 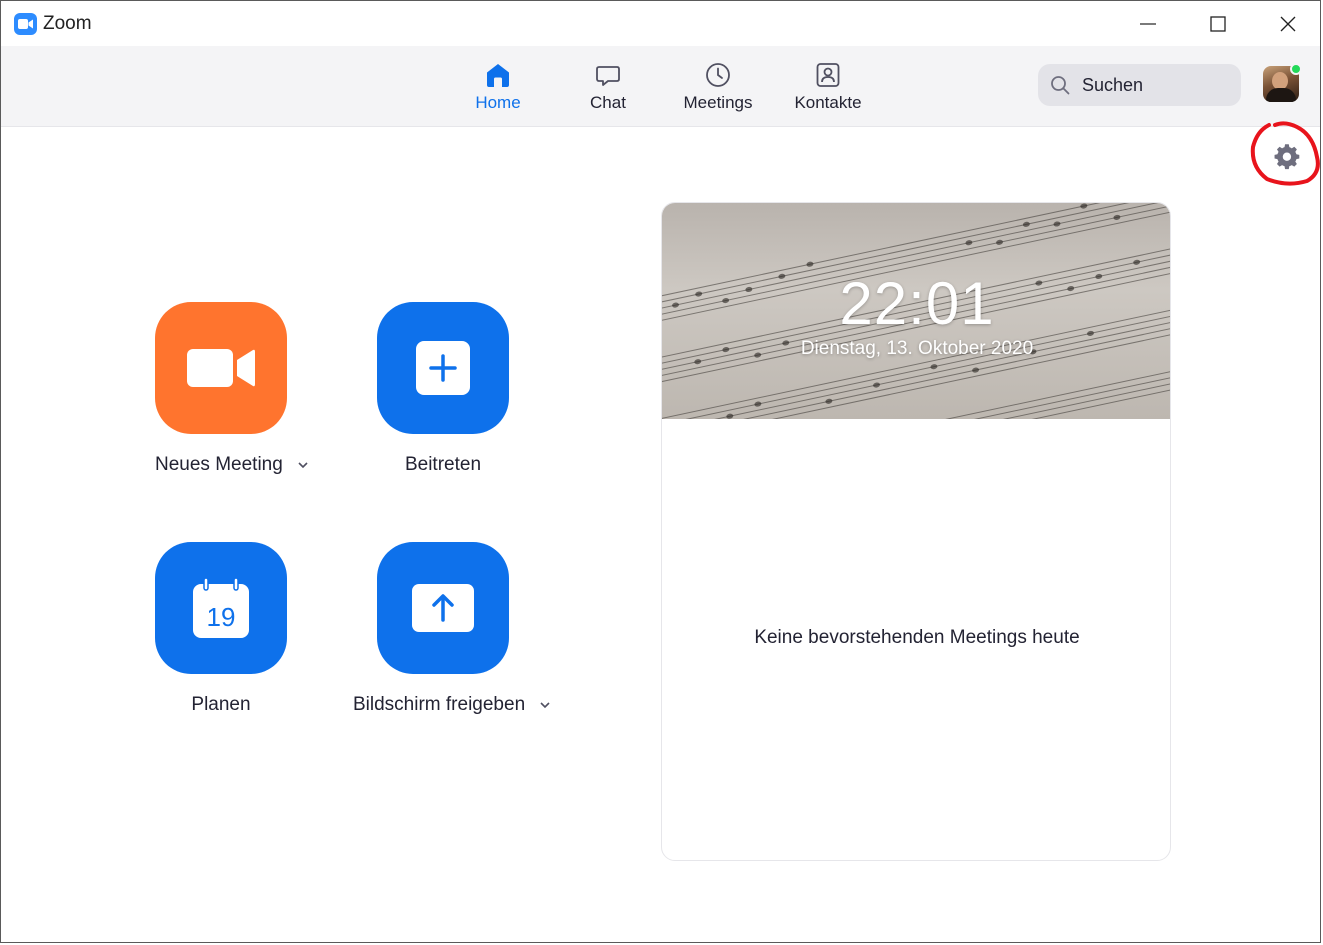 I want to click on share-screen-dropdown, so click(x=545, y=705).